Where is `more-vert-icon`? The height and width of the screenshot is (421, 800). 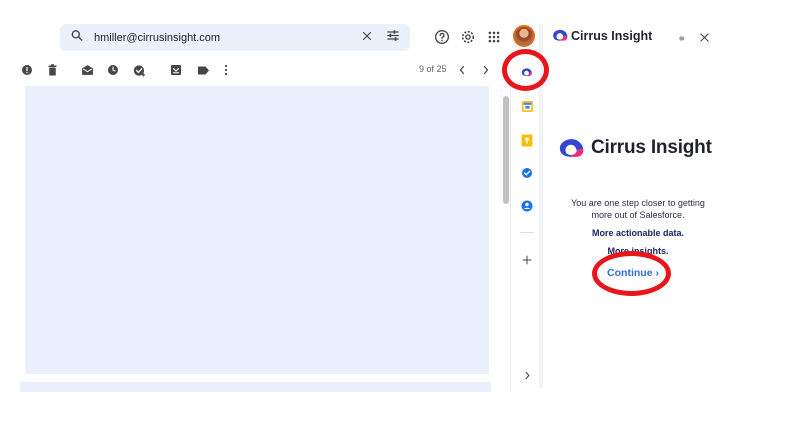 more-vert-icon is located at coordinates (226, 70).